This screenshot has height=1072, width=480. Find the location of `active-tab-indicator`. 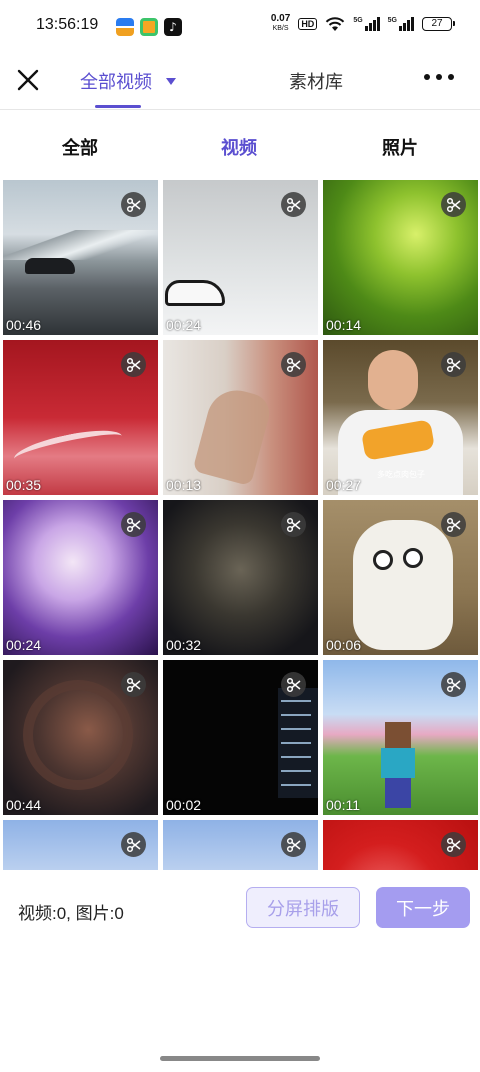

active-tab-indicator is located at coordinates (118, 106).